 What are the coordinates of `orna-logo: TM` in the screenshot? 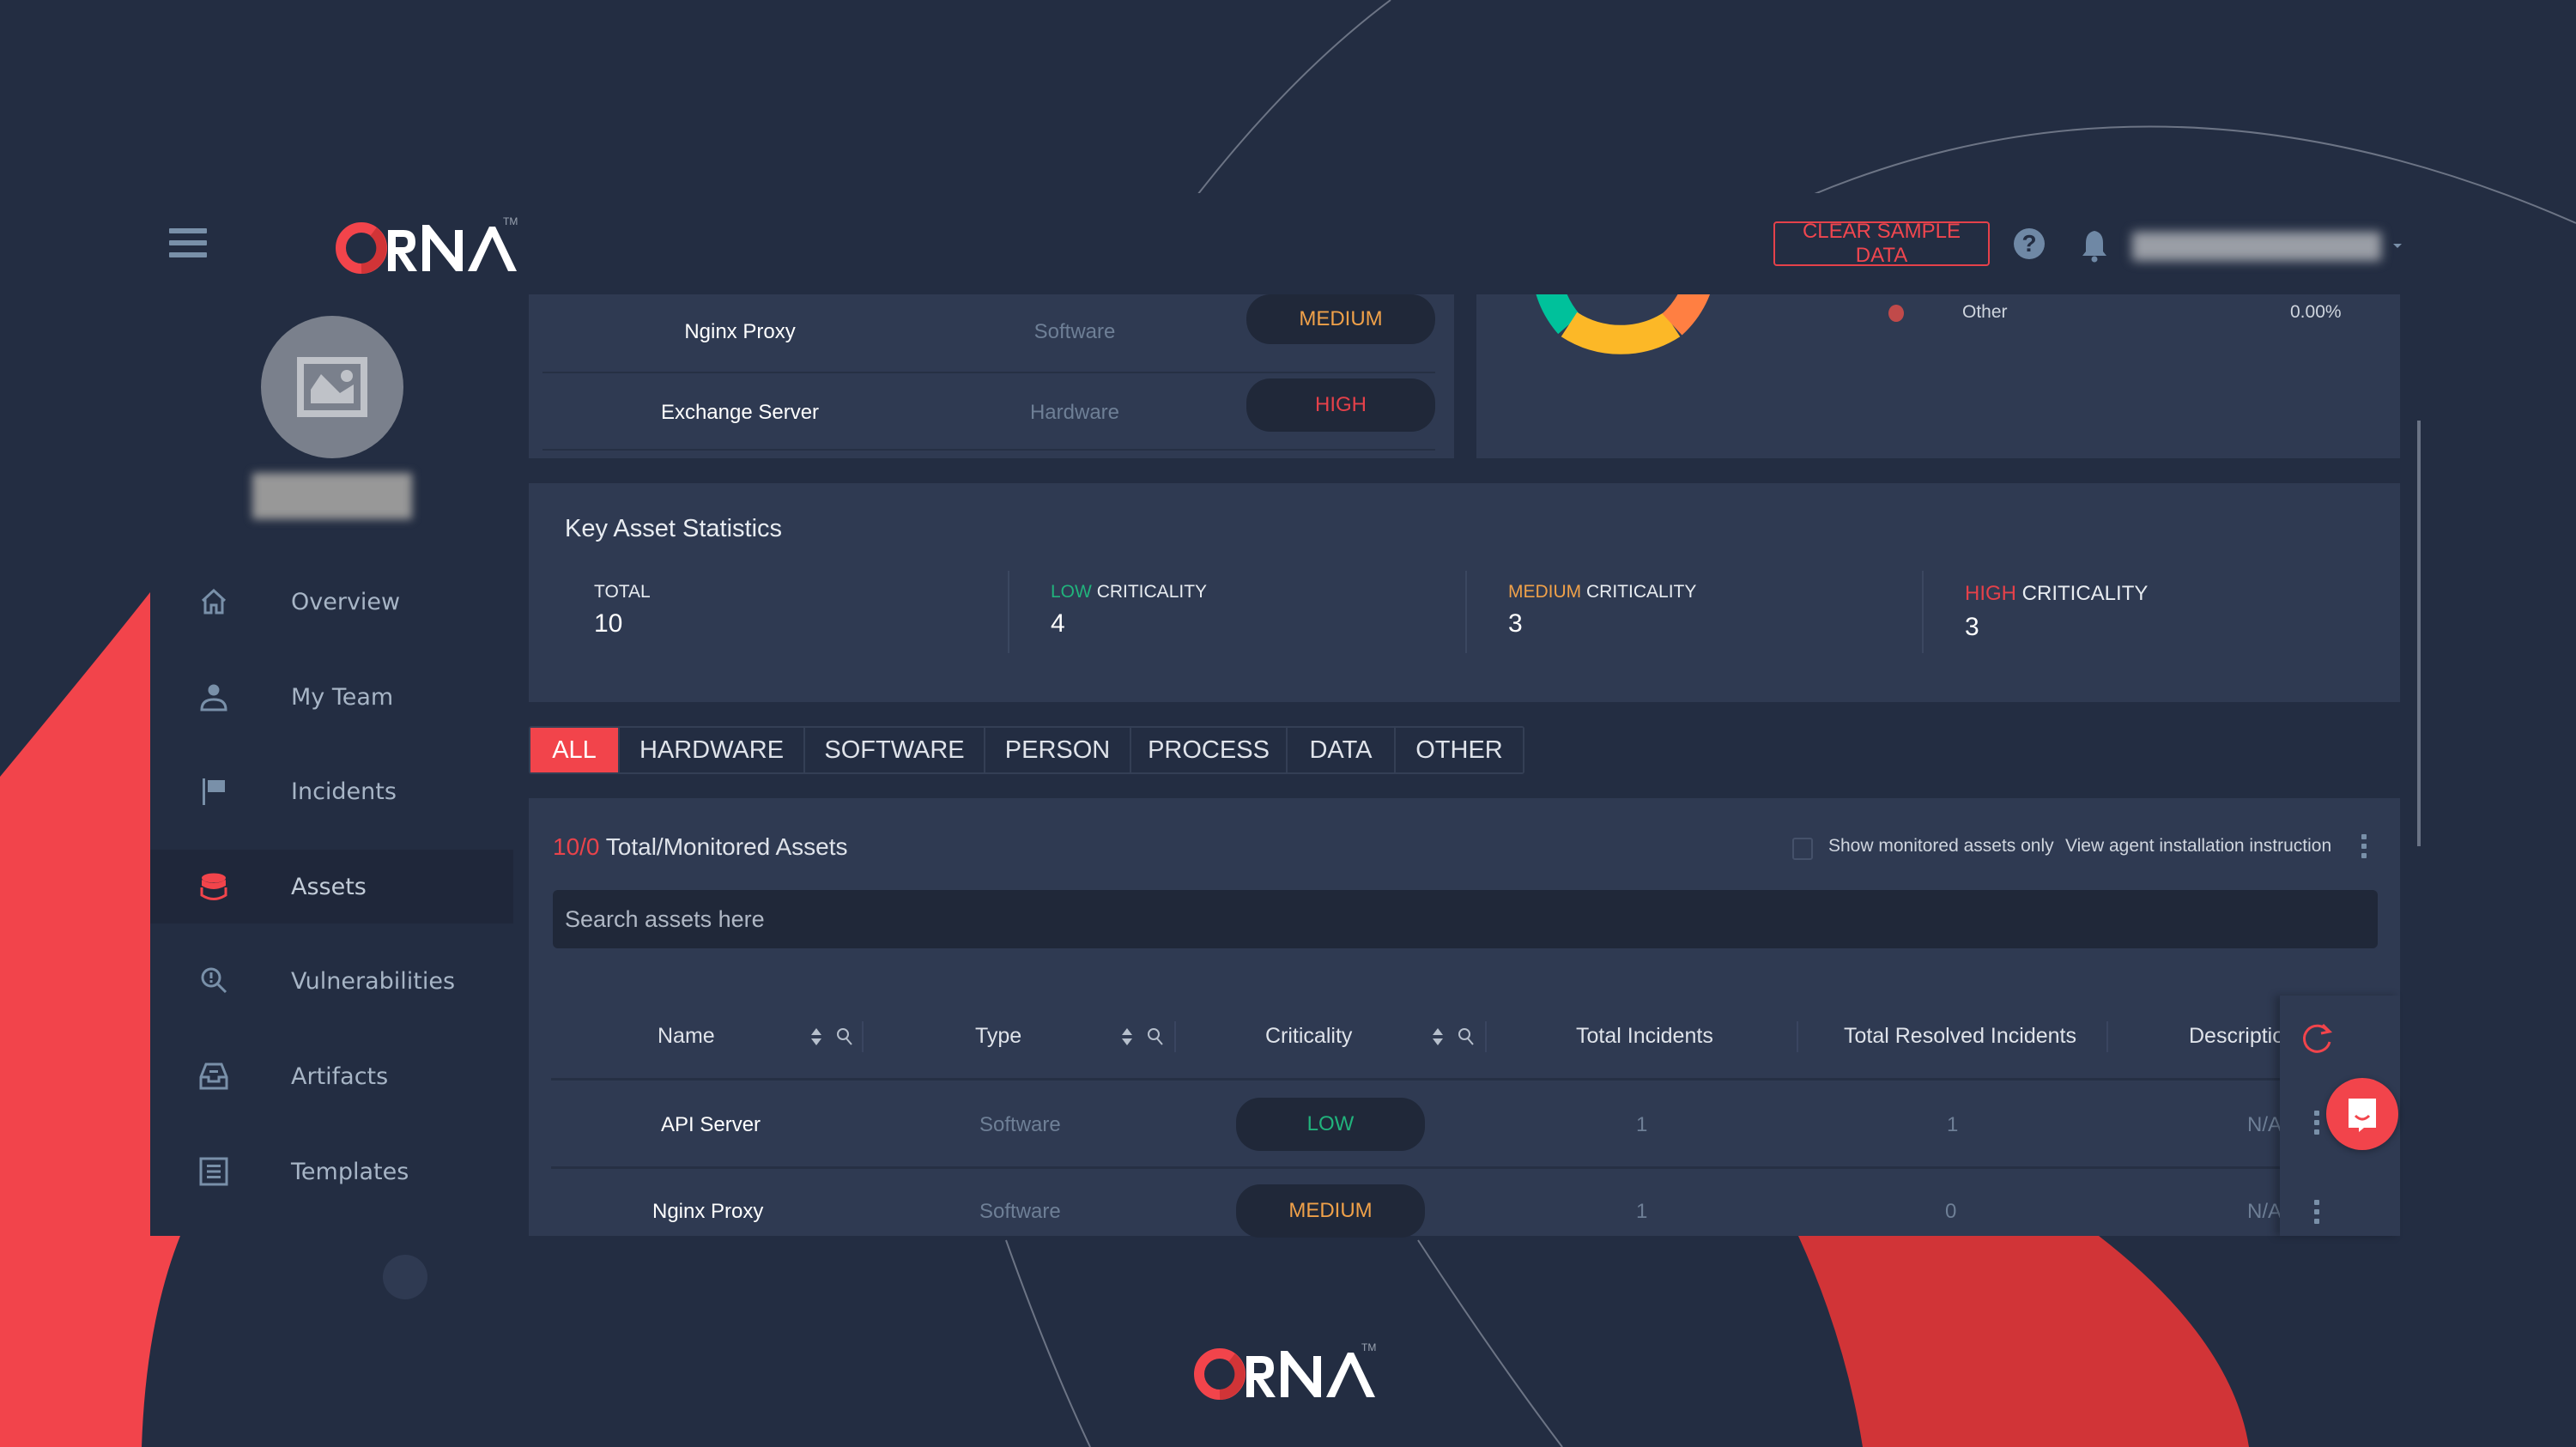 It's located at (429, 249).